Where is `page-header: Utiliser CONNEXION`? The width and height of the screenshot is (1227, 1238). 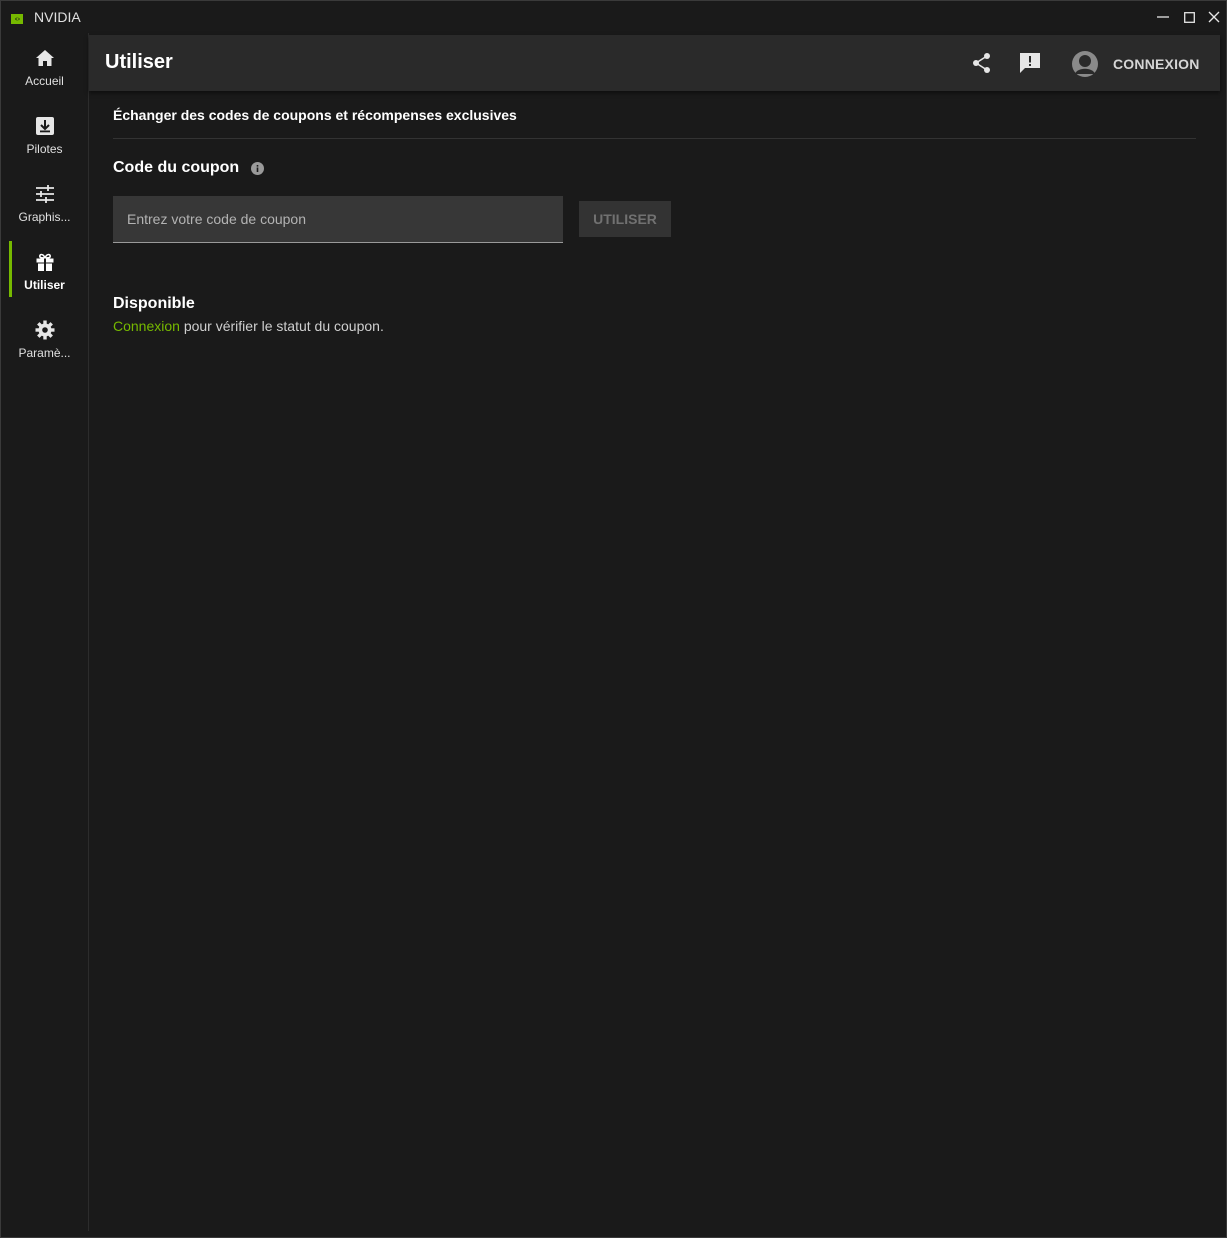 page-header: Utiliser CONNEXION is located at coordinates (654, 63).